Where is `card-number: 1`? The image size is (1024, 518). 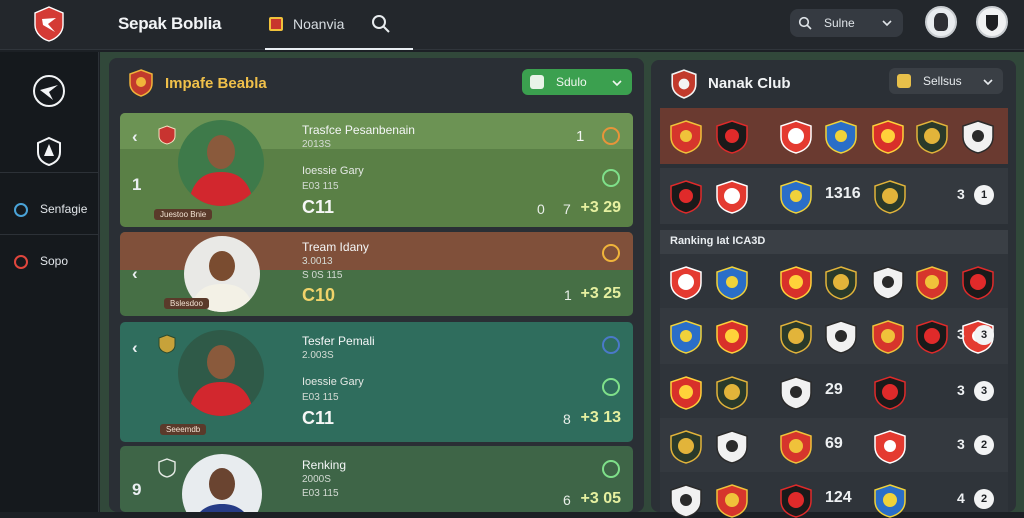
card-number: 1 is located at coordinates (568, 295).